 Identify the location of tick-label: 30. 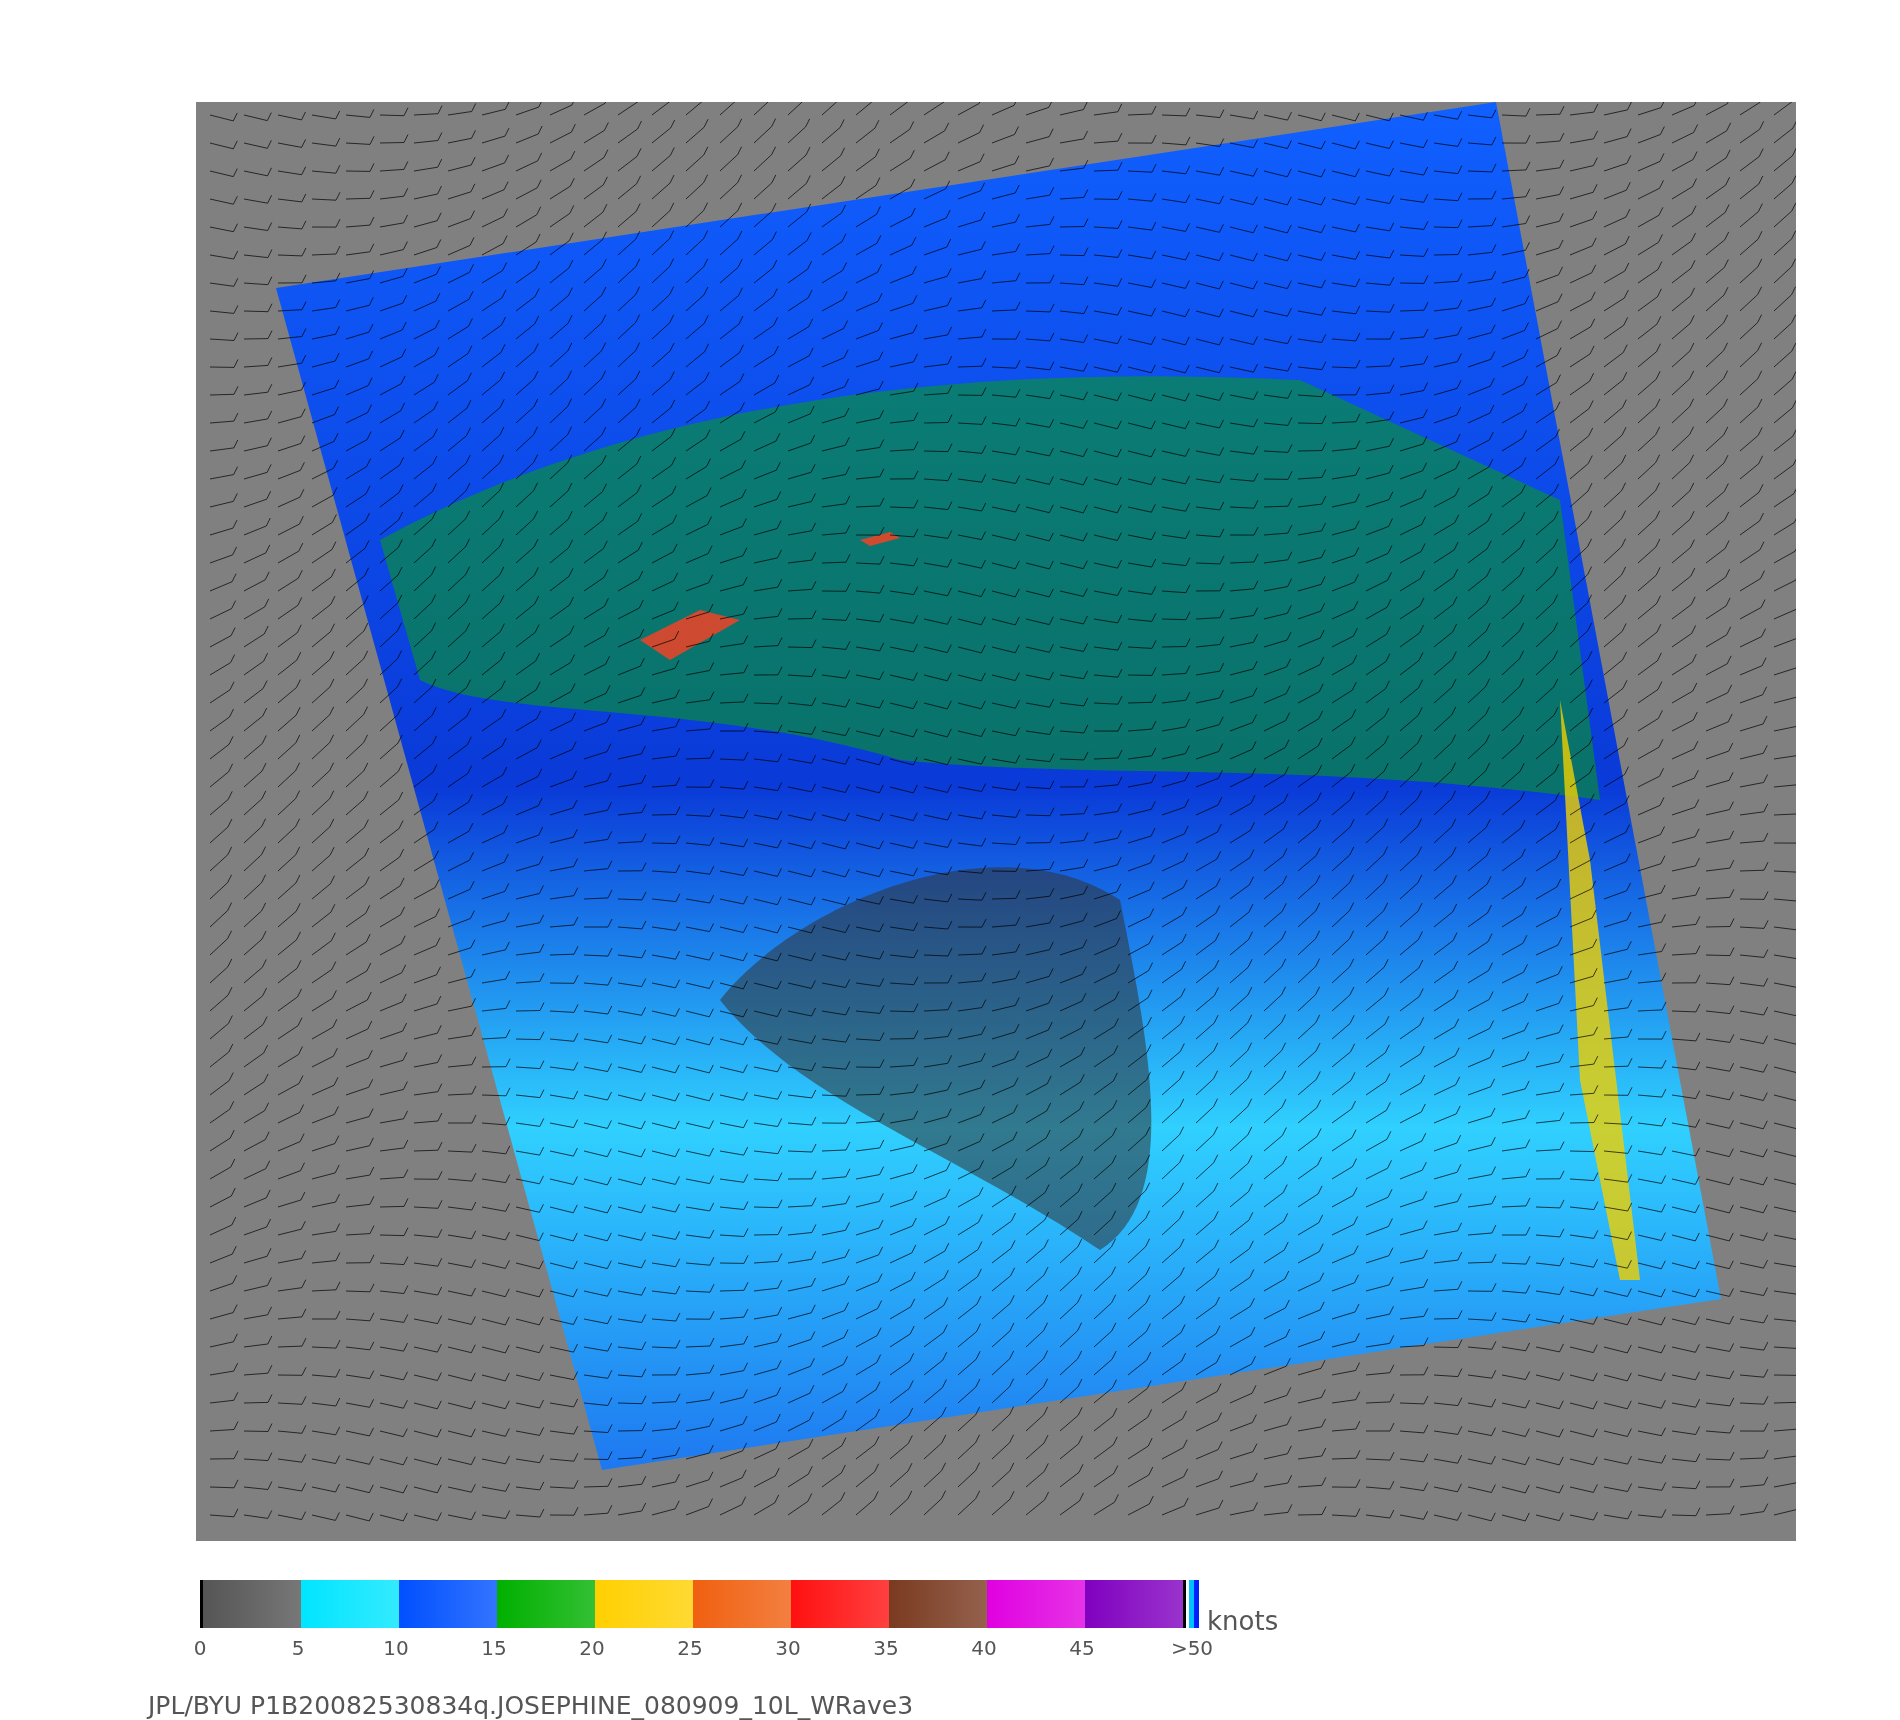
(788, 1648).